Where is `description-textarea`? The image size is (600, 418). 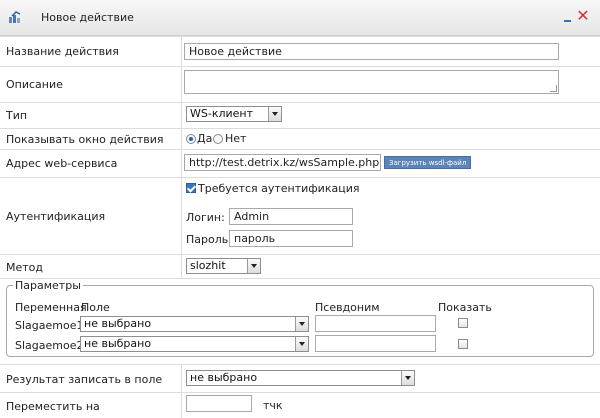
description-textarea is located at coordinates (371, 82).